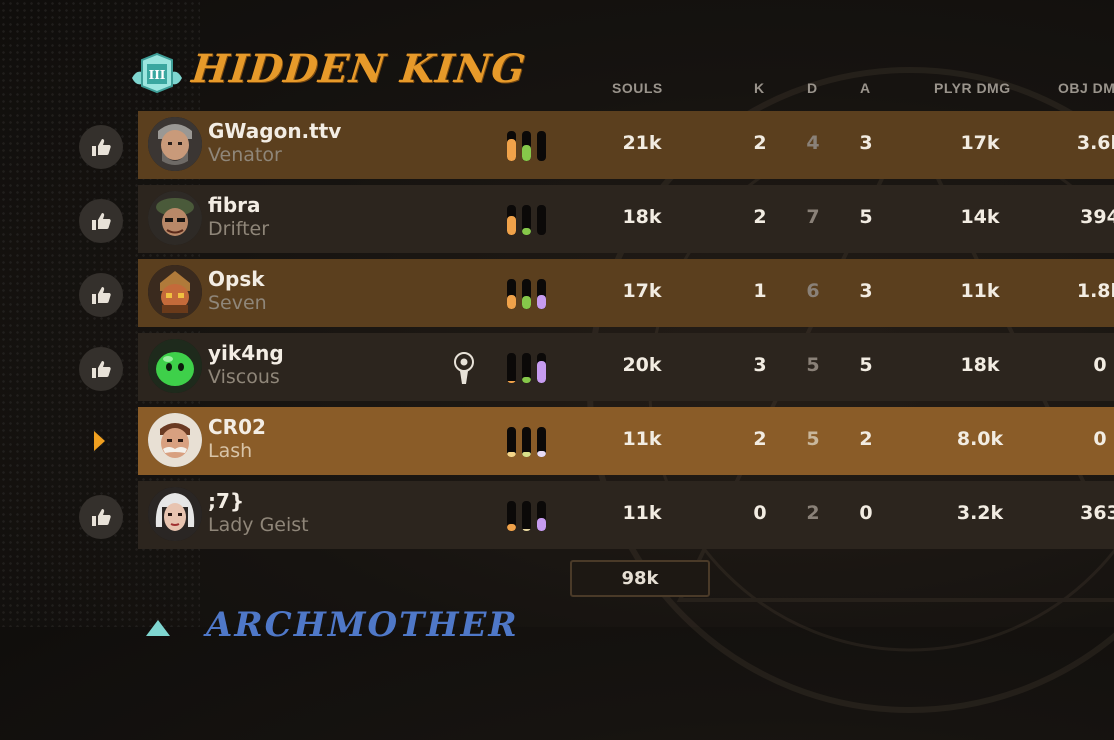 The width and height of the screenshot is (1114, 740). Describe the element at coordinates (175, 292) in the screenshot. I see `seven-portrait` at that location.